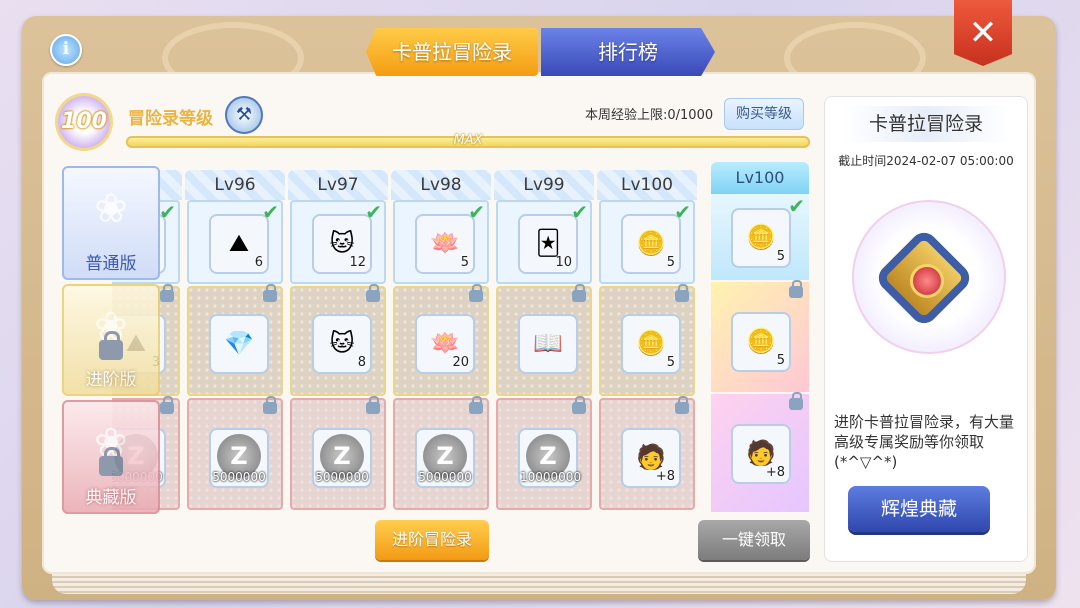  I want to click on pinned-milestone-column: Lv100 🪙 5 ✔ 🪙 5 🧑 +8, so click(760, 338).